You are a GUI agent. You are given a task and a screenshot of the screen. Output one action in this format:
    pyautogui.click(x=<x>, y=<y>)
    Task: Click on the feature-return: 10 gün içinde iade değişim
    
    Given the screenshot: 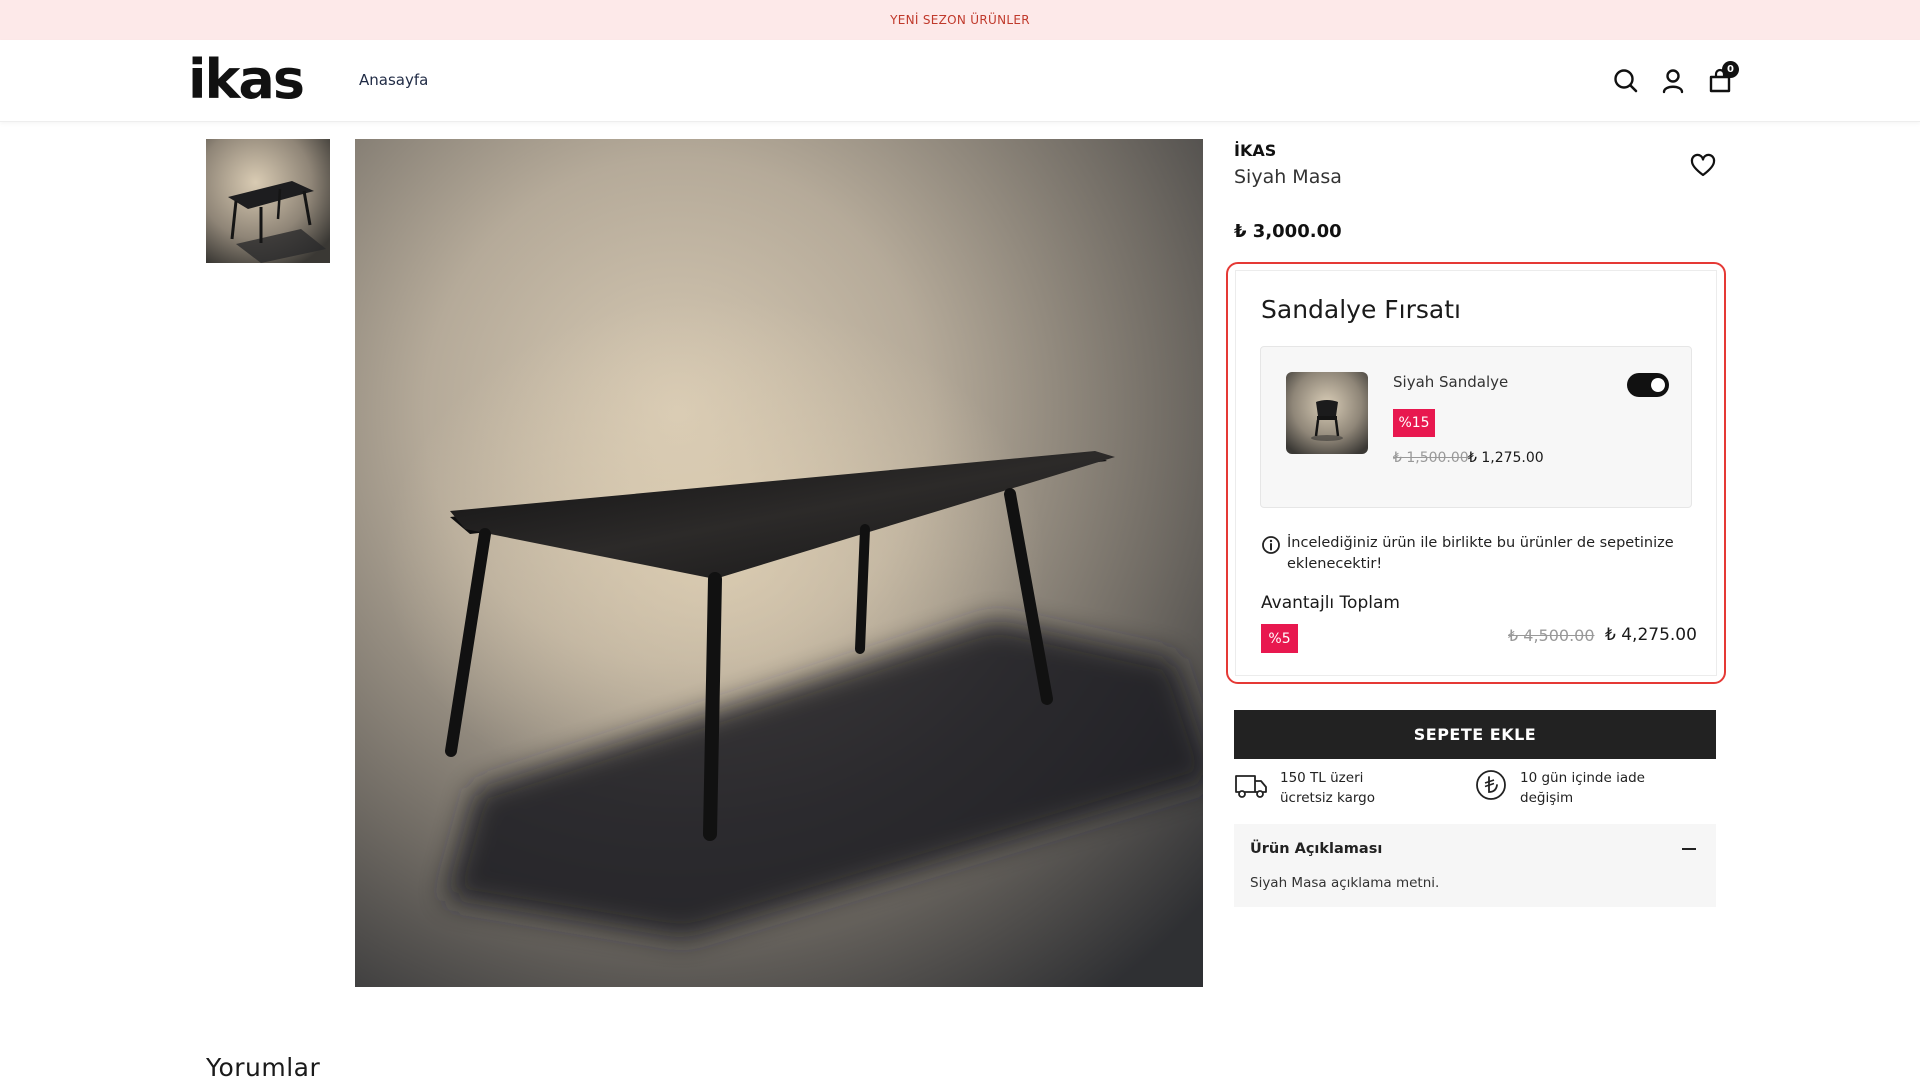 What is the action you would take?
    pyautogui.click(x=1567, y=788)
    